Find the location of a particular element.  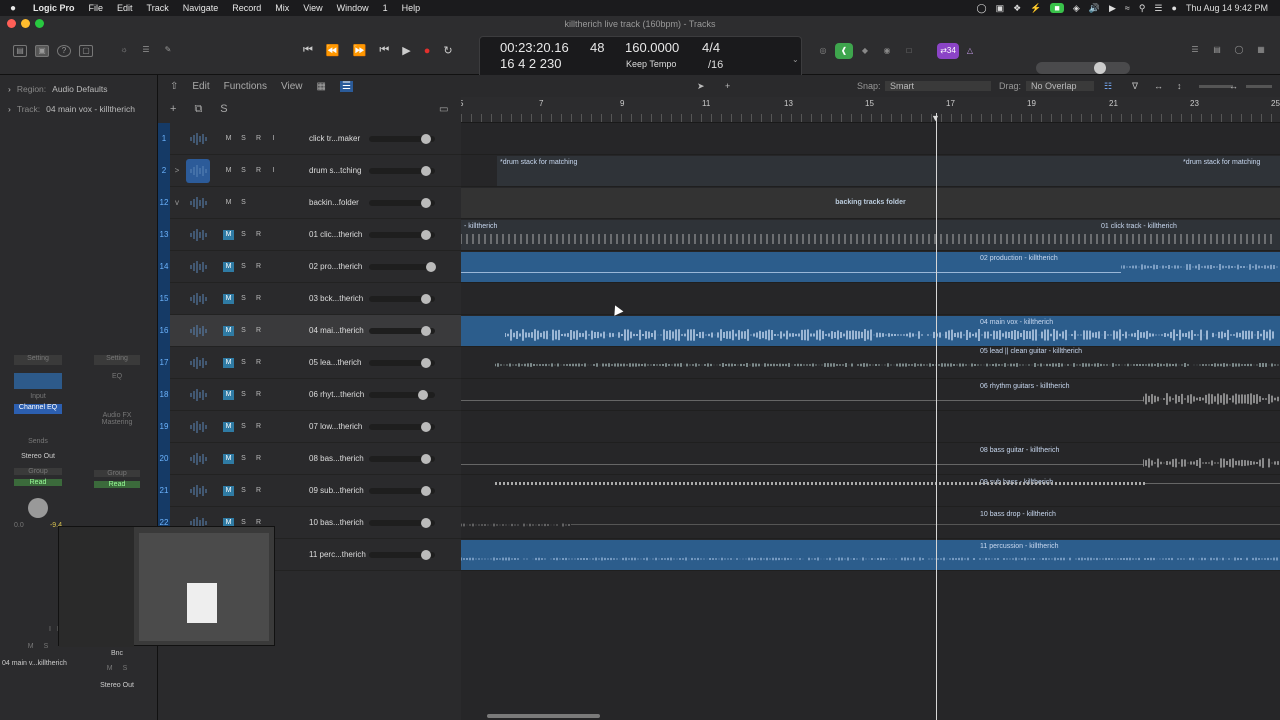

count-badge: ⇄34 is located at coordinates (948, 51).